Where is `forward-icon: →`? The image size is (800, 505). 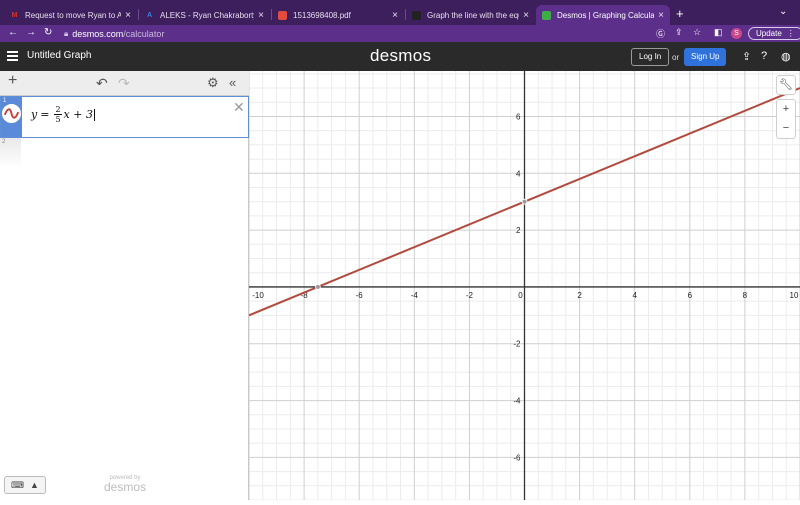 forward-icon: → is located at coordinates (31, 32).